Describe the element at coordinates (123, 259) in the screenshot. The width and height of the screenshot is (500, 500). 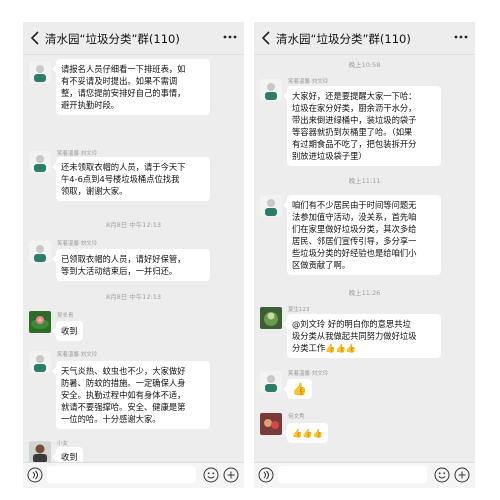
I see `message-text-line: 已领取衣帽的人员，请好好保管，` at that location.